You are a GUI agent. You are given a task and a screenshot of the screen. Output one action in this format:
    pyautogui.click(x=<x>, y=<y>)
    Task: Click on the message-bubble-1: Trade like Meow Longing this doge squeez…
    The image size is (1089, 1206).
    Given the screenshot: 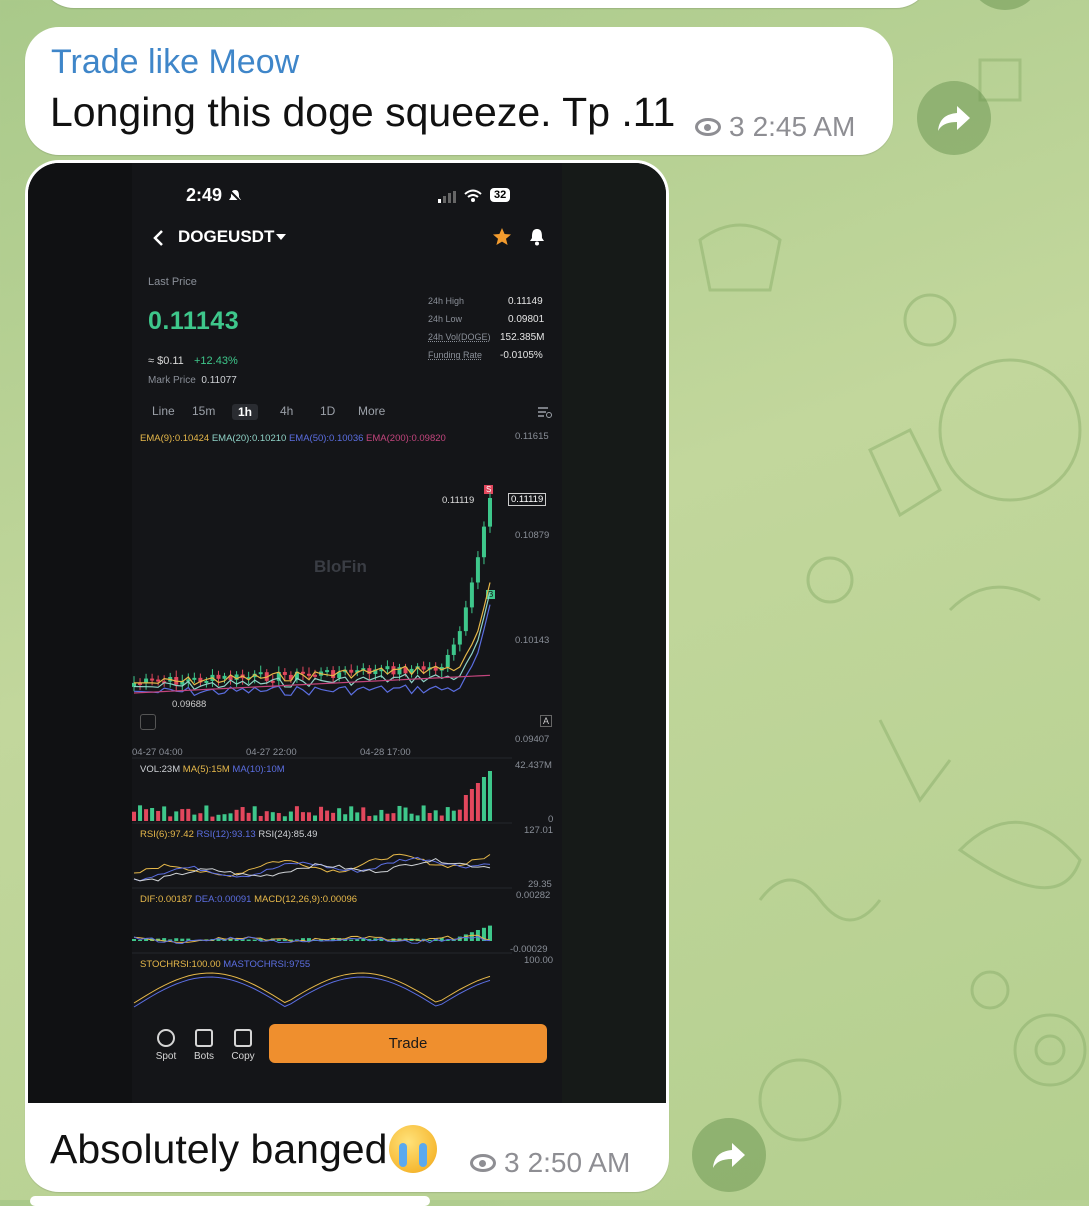 What is the action you would take?
    pyautogui.click(x=459, y=91)
    